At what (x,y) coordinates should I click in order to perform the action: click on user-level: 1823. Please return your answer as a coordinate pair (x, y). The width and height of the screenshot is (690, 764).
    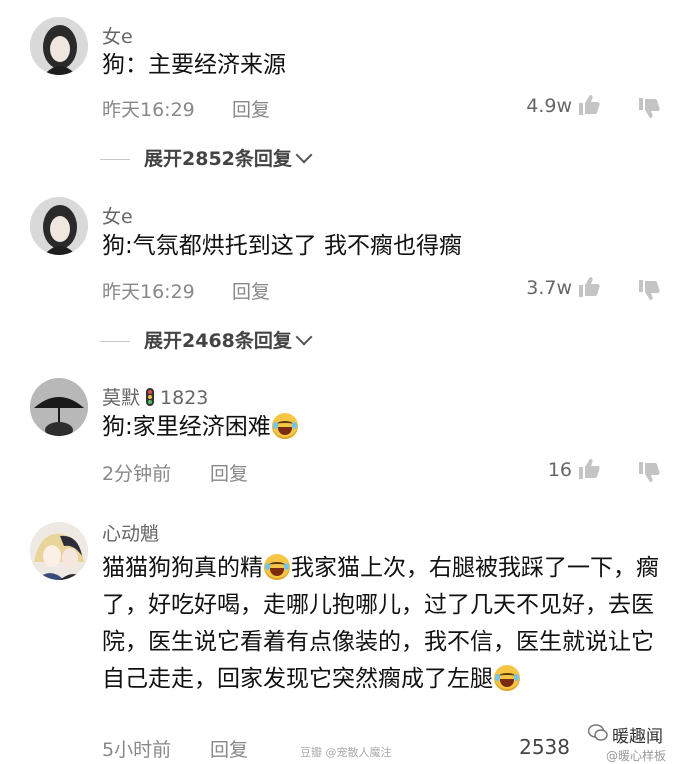
    Looking at the image, I should click on (184, 398).